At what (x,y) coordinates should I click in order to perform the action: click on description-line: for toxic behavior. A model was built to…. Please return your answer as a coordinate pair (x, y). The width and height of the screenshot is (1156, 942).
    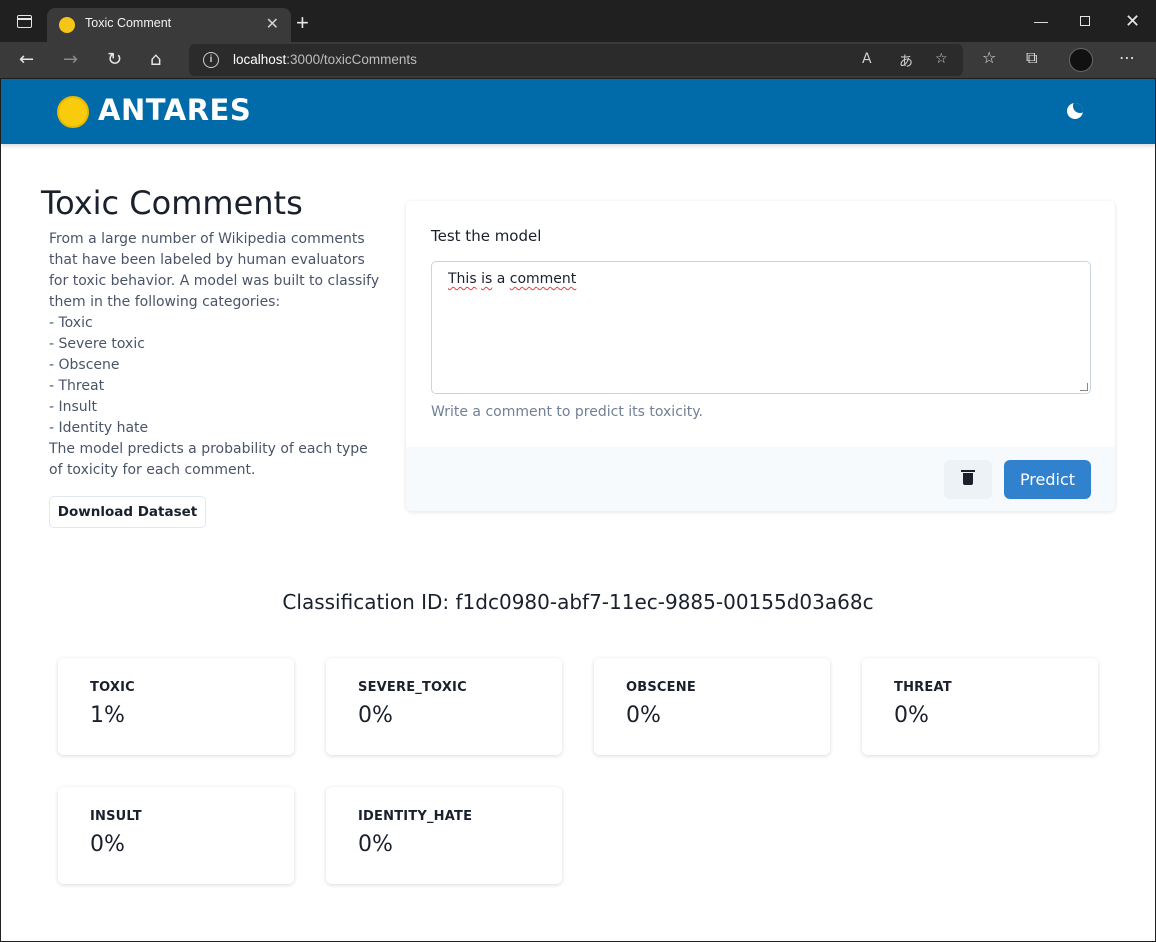
    Looking at the image, I should click on (214, 281).